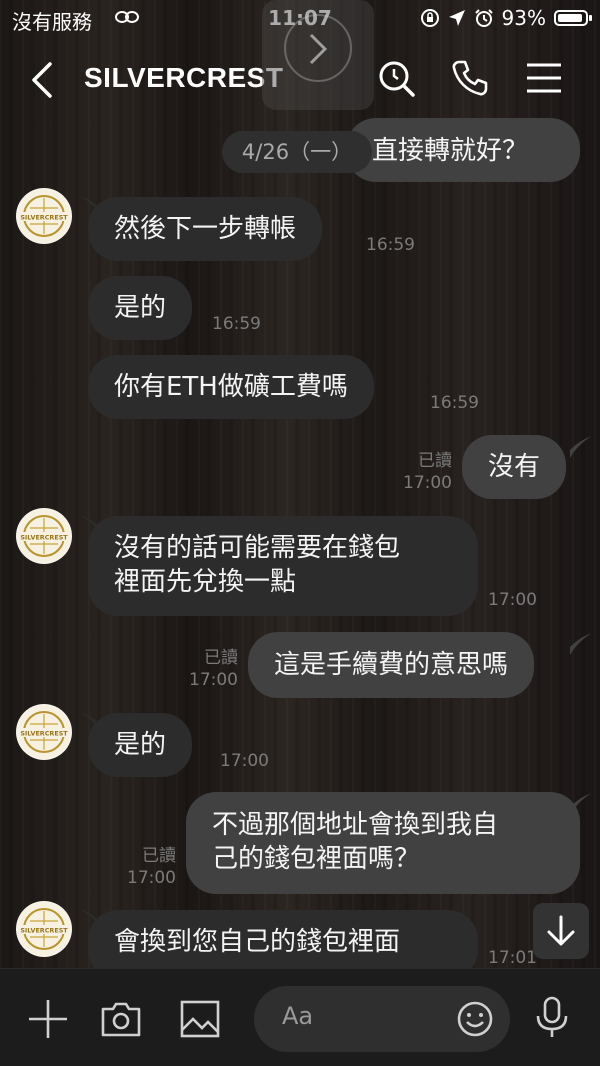  Describe the element at coordinates (552, 1017) in the screenshot. I see `microphone-icon` at that location.